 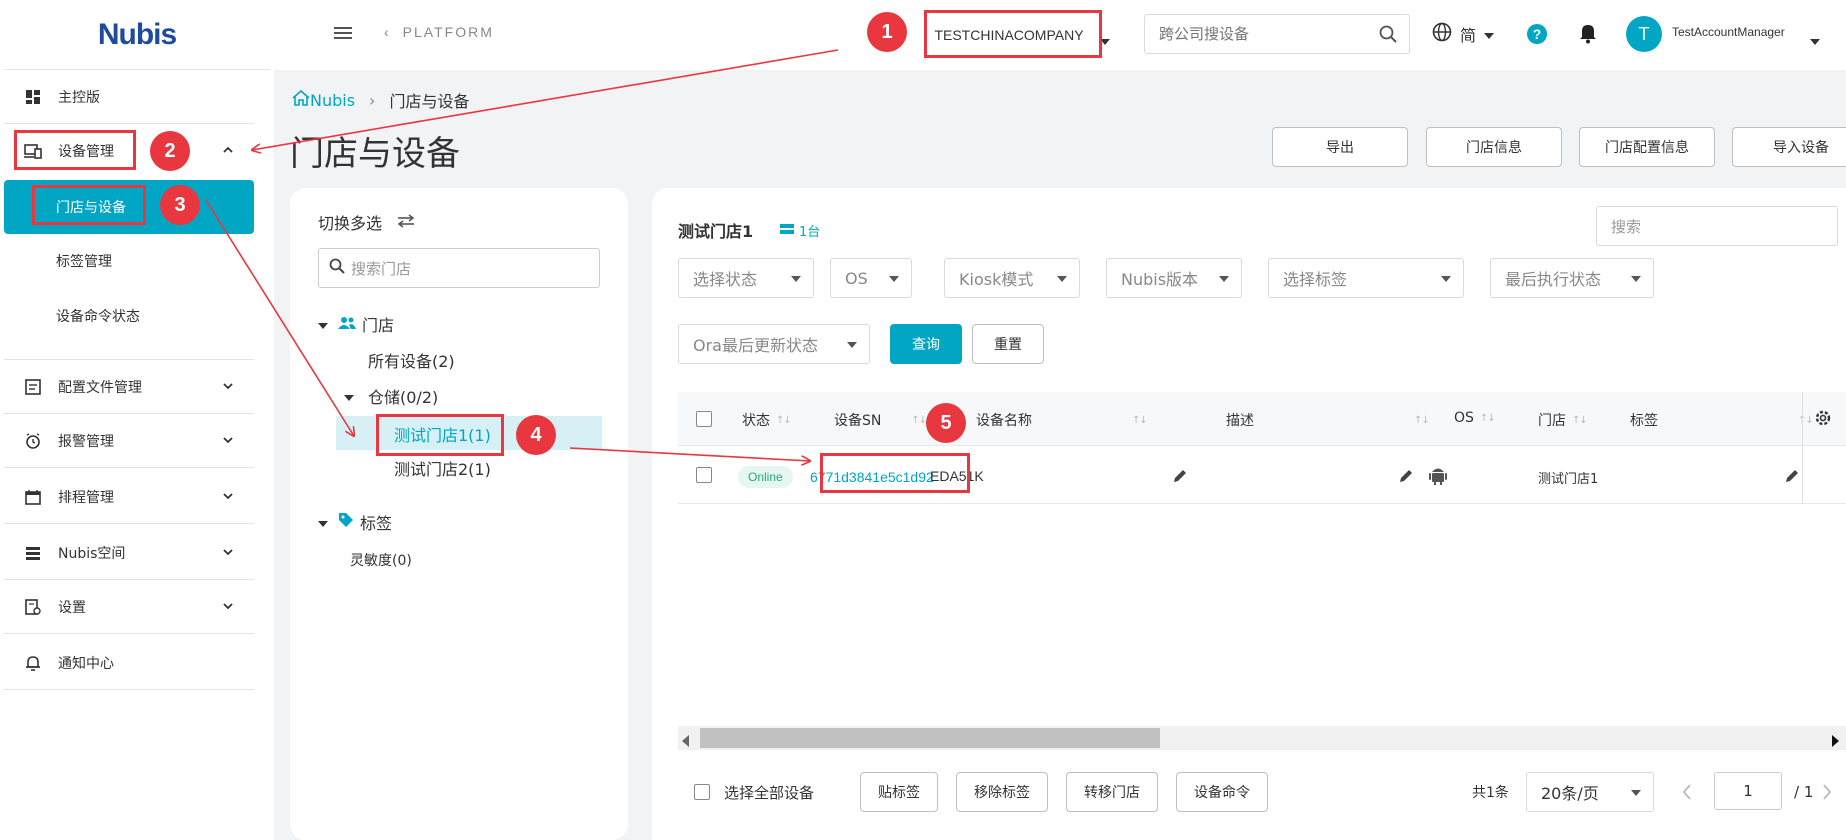 What do you see at coordinates (1827, 794) in the screenshot?
I see `next-page-icon` at bounding box center [1827, 794].